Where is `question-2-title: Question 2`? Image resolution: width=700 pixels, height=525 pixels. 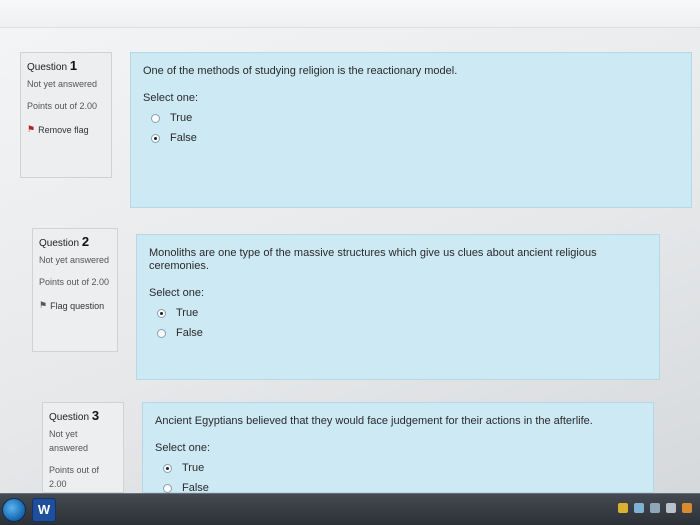 question-2-title: Question 2 is located at coordinates (75, 243).